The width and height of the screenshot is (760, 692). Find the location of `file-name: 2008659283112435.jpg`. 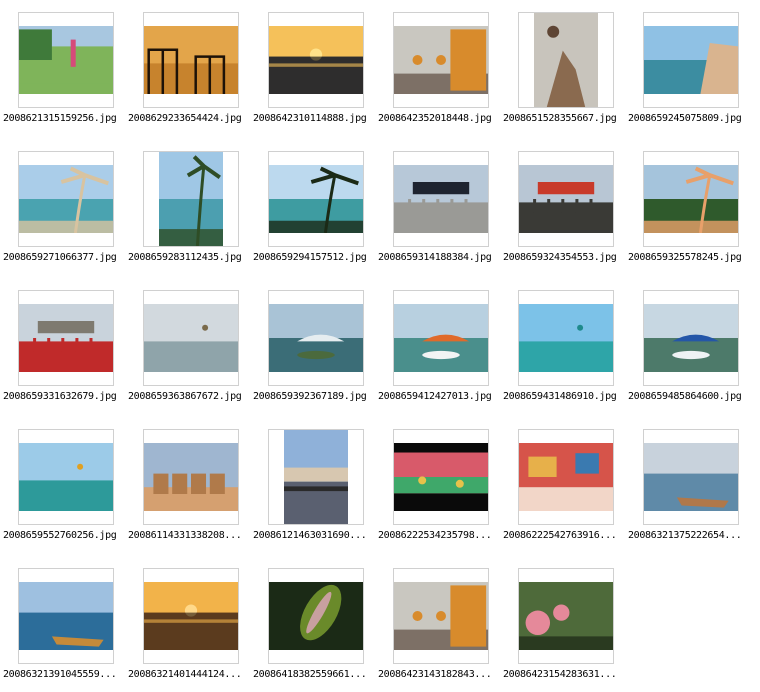

file-name: 2008659283112435.jpg is located at coordinates (185, 257).